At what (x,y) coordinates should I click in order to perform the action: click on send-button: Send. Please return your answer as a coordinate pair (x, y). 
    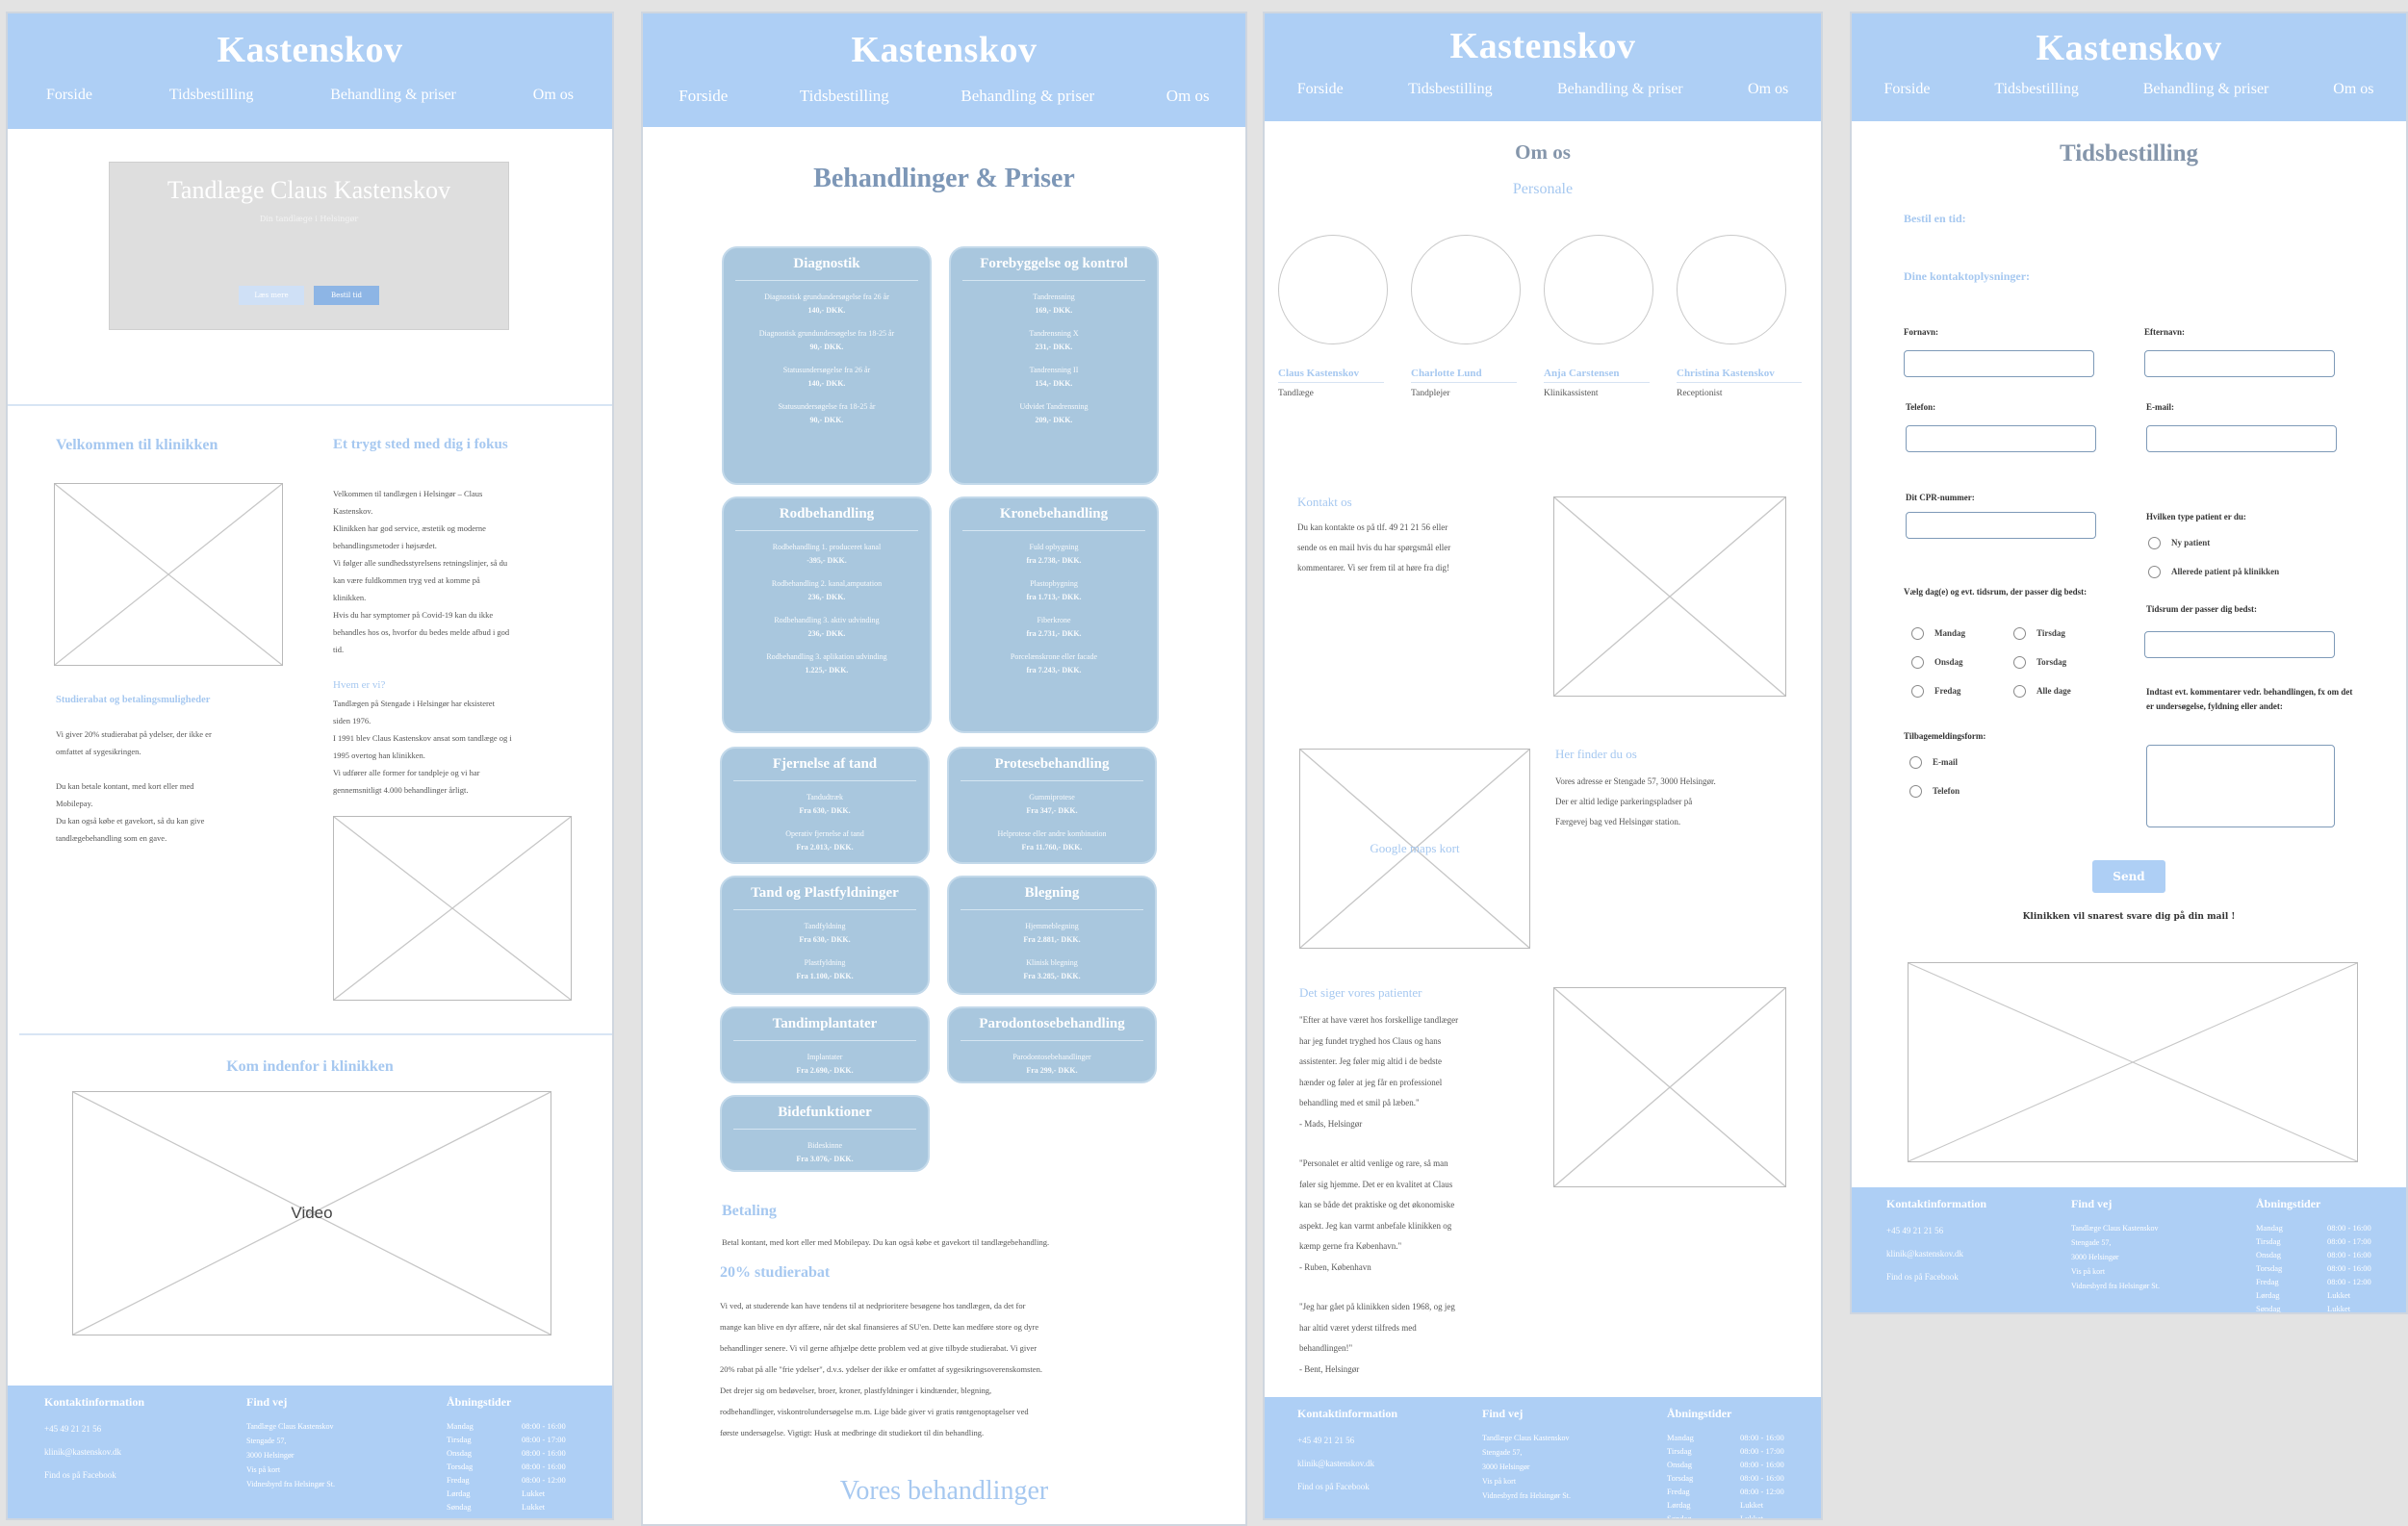
    Looking at the image, I should click on (2128, 877).